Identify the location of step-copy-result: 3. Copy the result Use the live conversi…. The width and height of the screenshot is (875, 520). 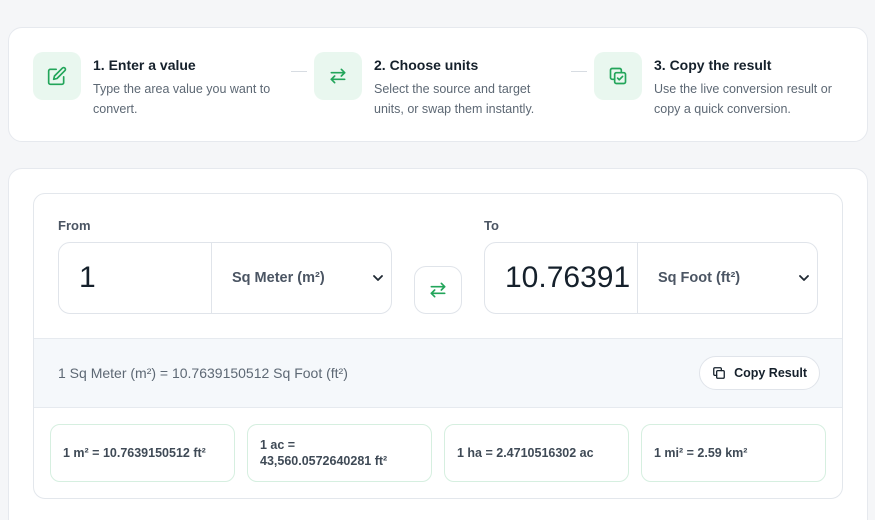
(725, 87).